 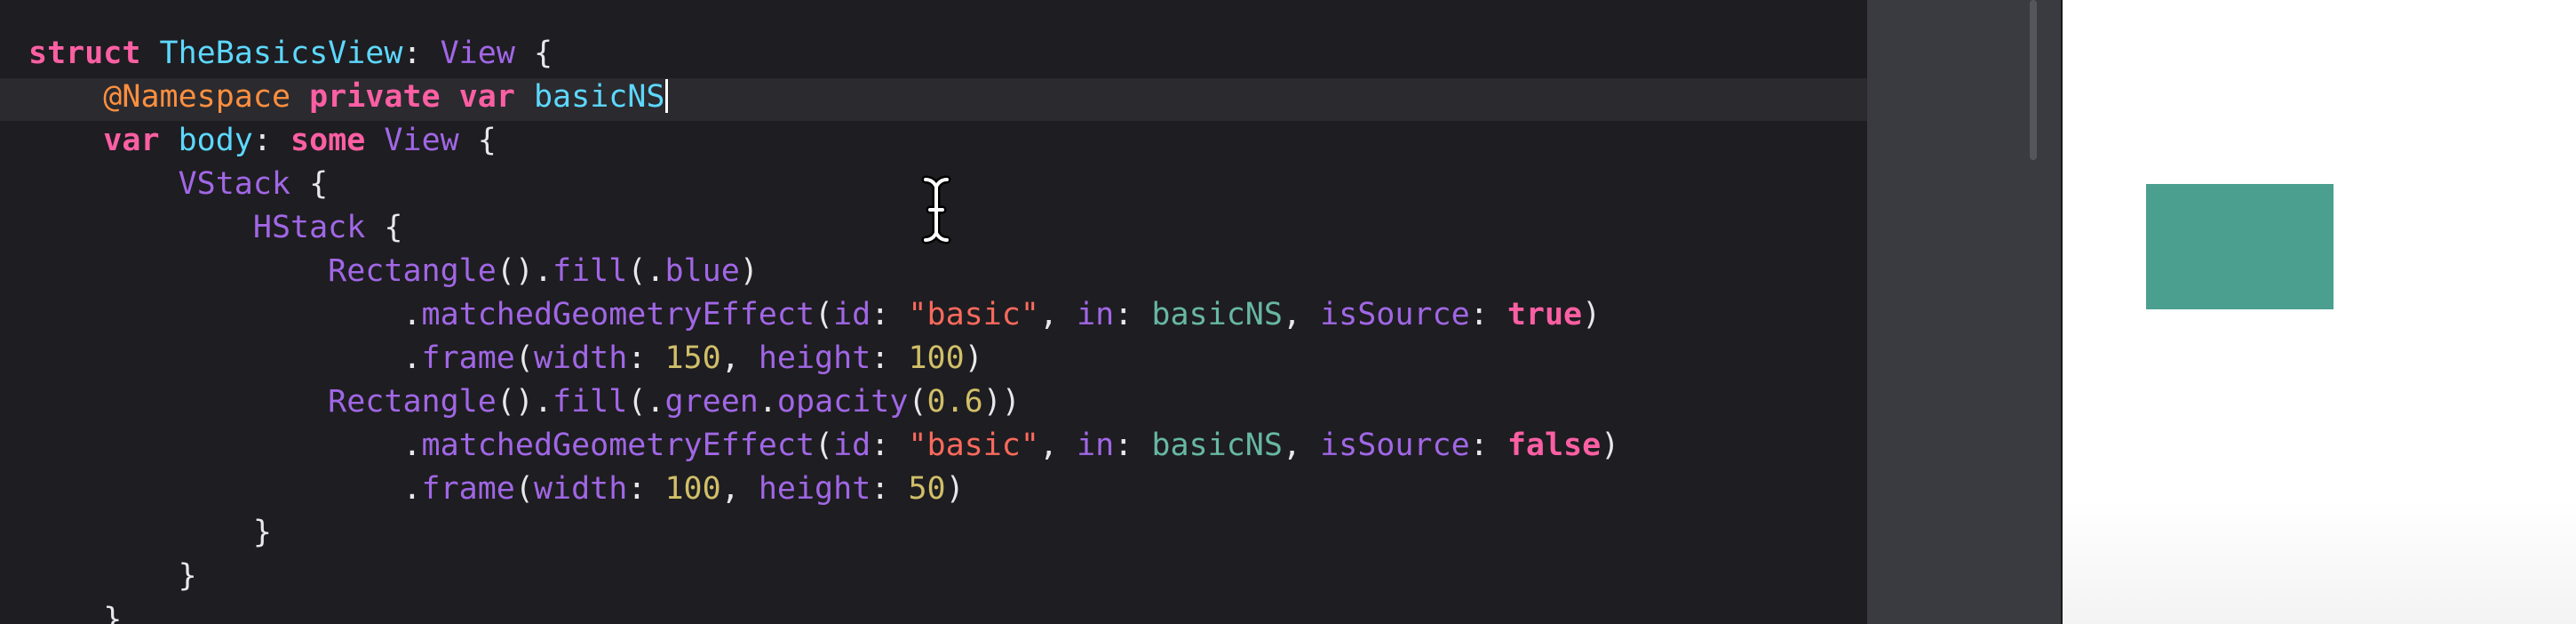 What do you see at coordinates (823, 228) in the screenshot?
I see `code-line: HStack {` at bounding box center [823, 228].